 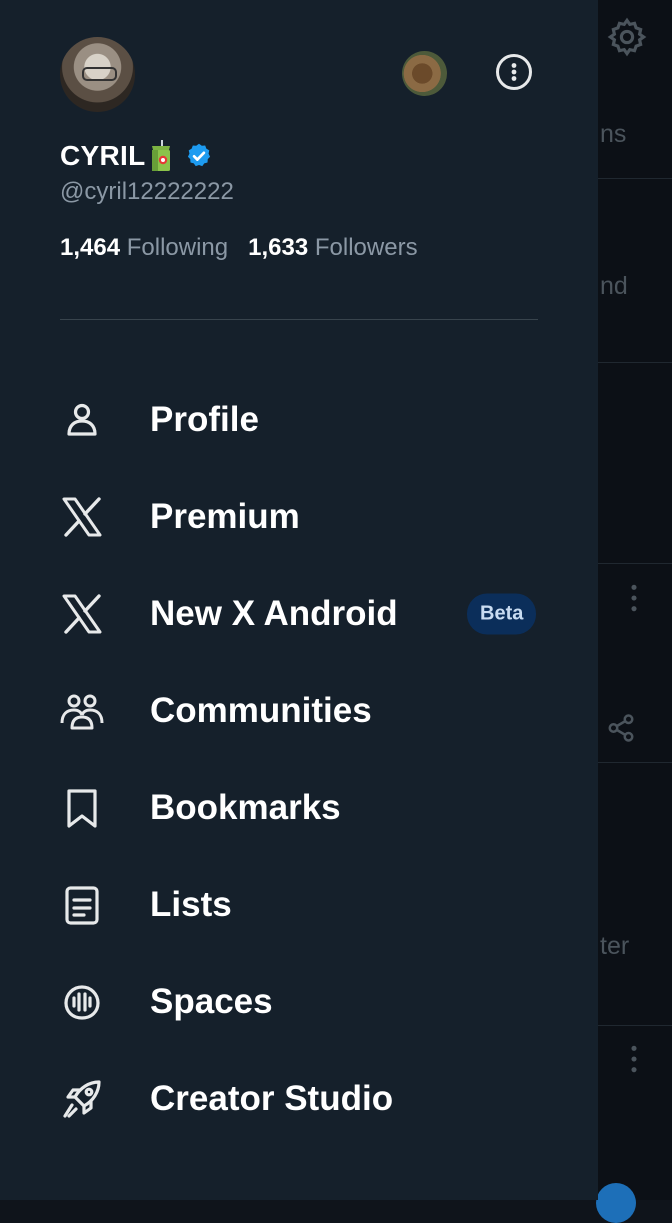 I want to click on menu-item-profile: Profile, so click(x=299, y=420).